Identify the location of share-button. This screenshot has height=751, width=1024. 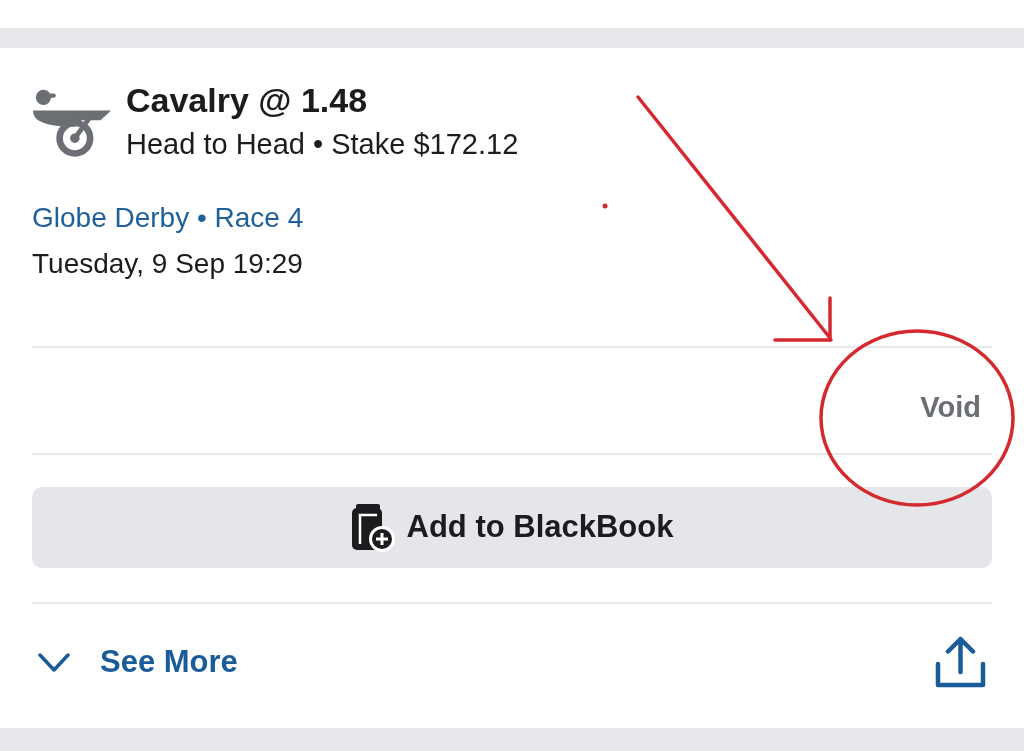
(960, 662).